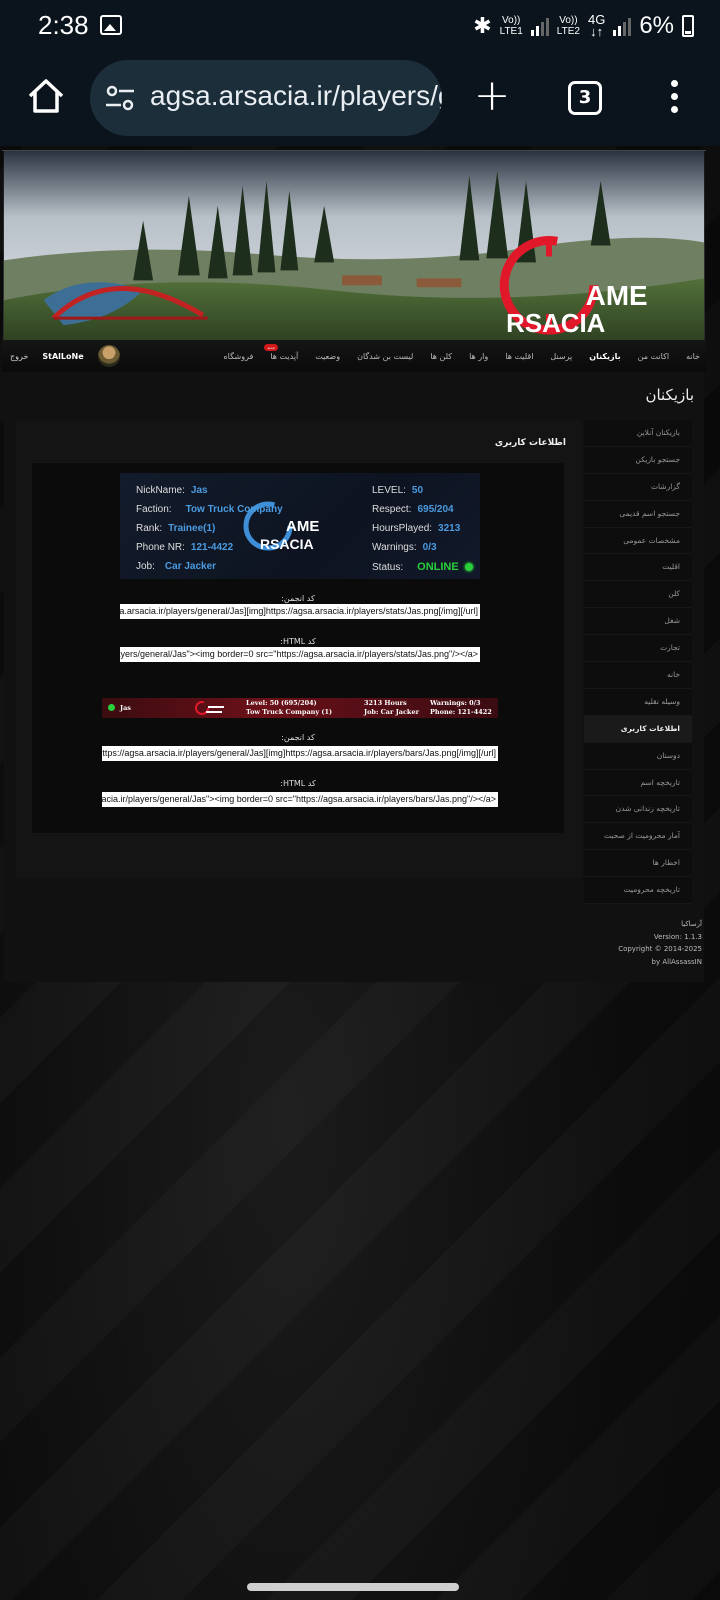  What do you see at coordinates (209, 509) in the screenshot?
I see `stat-faction: Faction: Tow Truck Company` at bounding box center [209, 509].